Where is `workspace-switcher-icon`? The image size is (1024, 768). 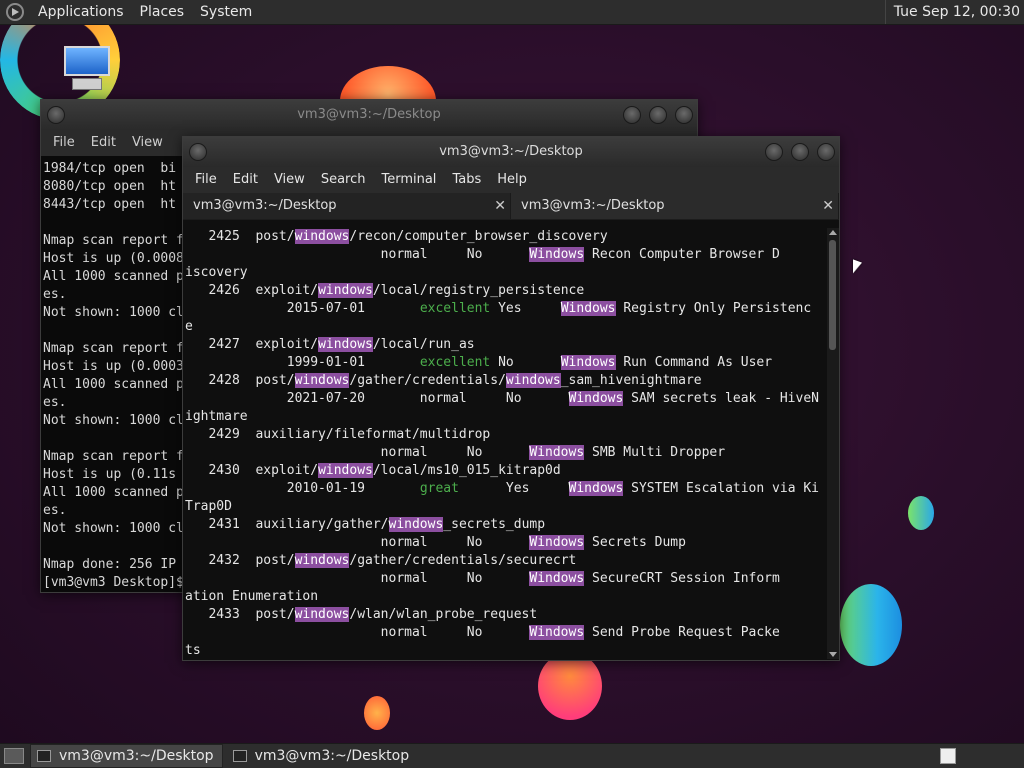
workspace-switcher-icon is located at coordinates (948, 756).